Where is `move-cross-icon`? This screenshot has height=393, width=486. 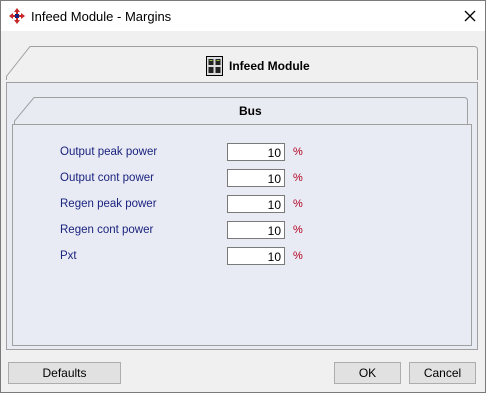
move-cross-icon is located at coordinates (17, 16).